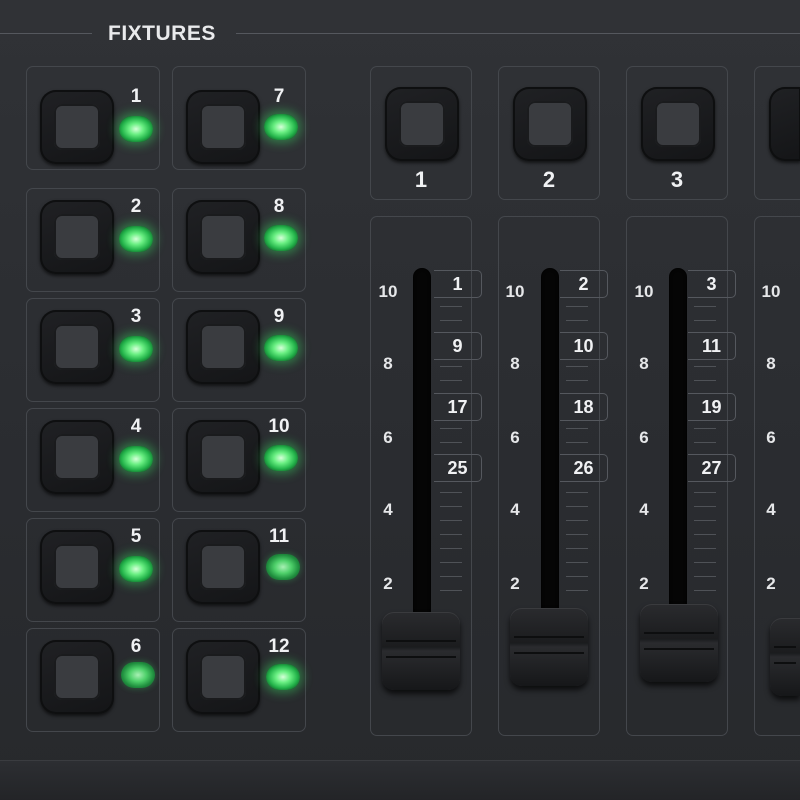 The image size is (800, 800). What do you see at coordinates (712, 468) in the screenshot?
I see `channel-3-tag-4: 27` at bounding box center [712, 468].